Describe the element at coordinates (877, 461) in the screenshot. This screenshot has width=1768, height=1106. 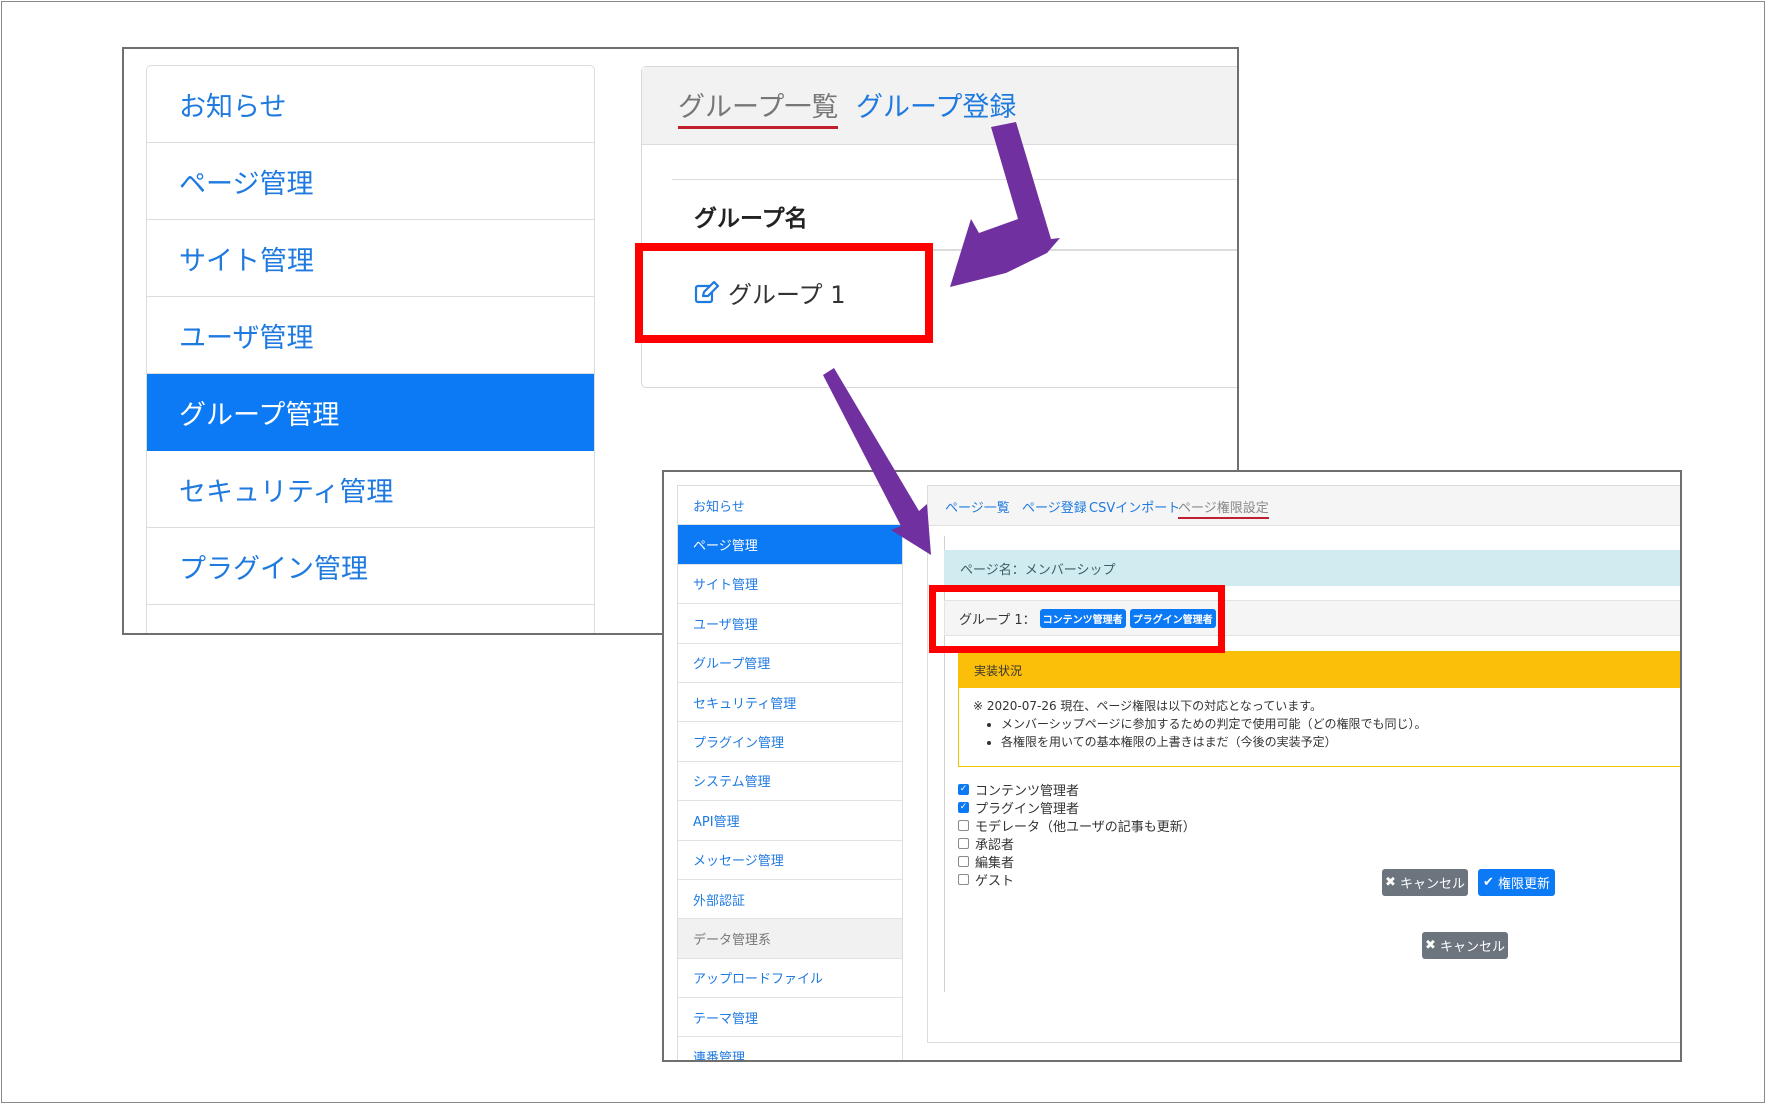
I see `arrow-to-permission-page-icon` at that location.